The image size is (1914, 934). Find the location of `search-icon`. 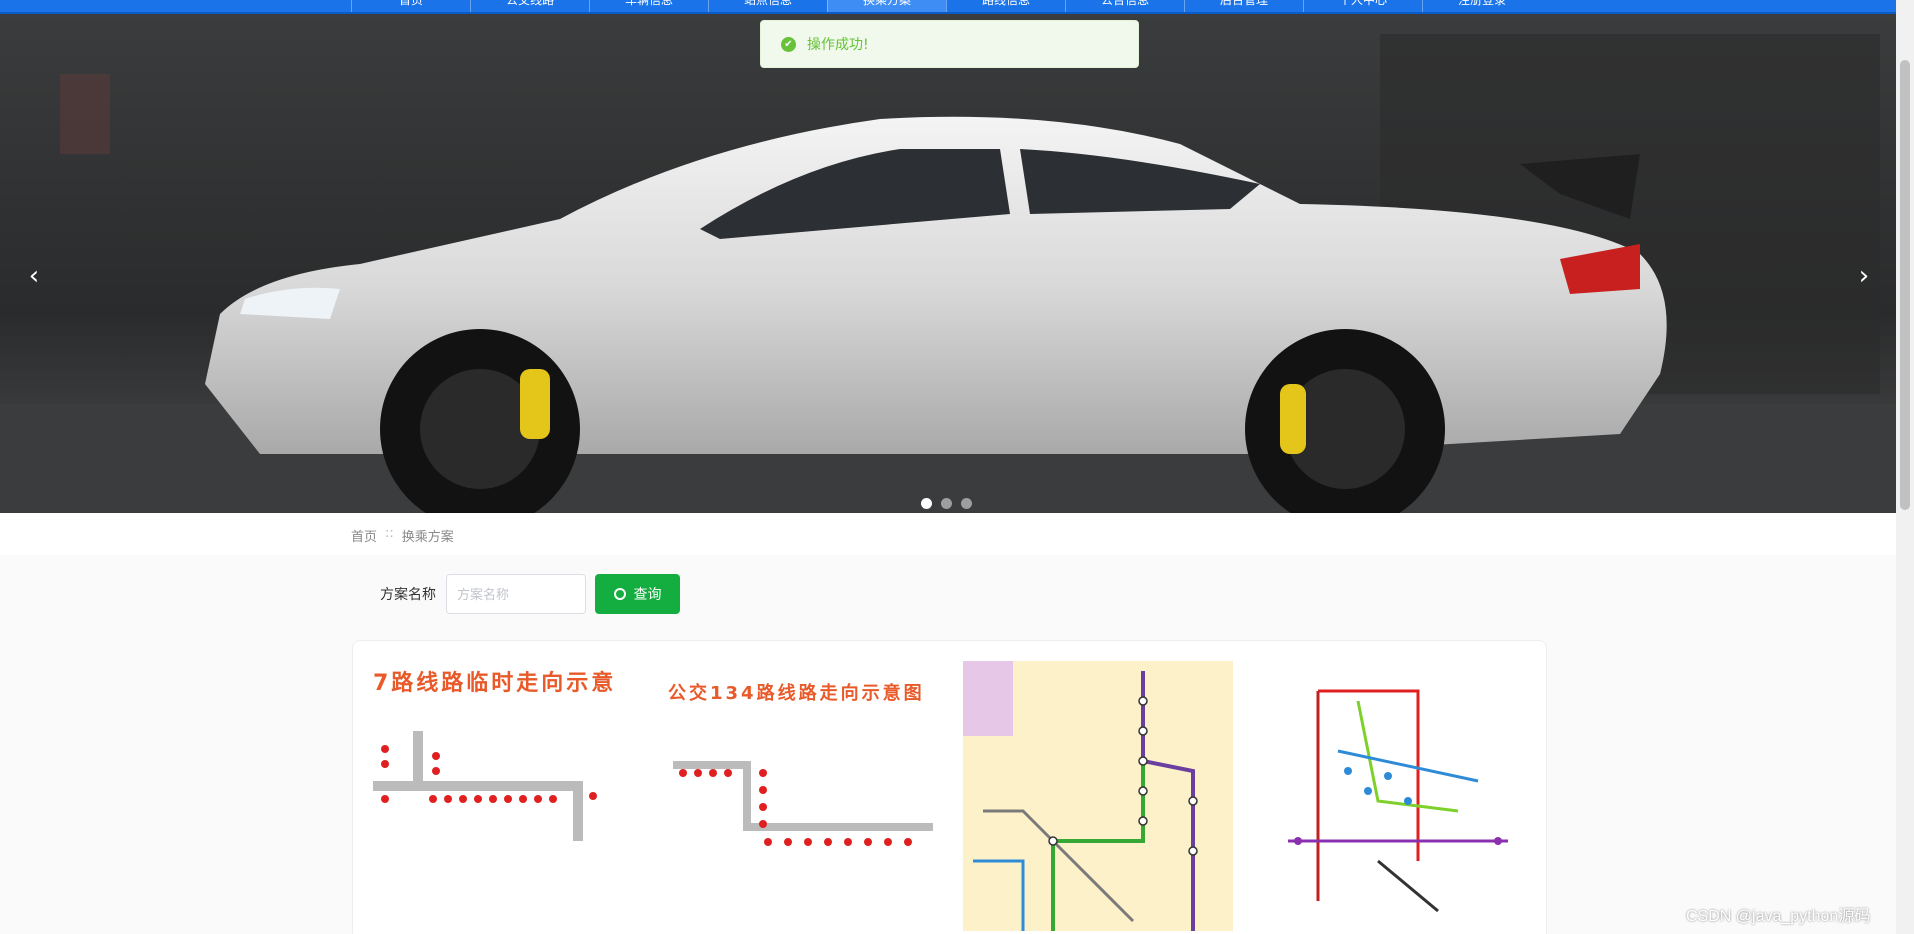

search-icon is located at coordinates (619, 594).